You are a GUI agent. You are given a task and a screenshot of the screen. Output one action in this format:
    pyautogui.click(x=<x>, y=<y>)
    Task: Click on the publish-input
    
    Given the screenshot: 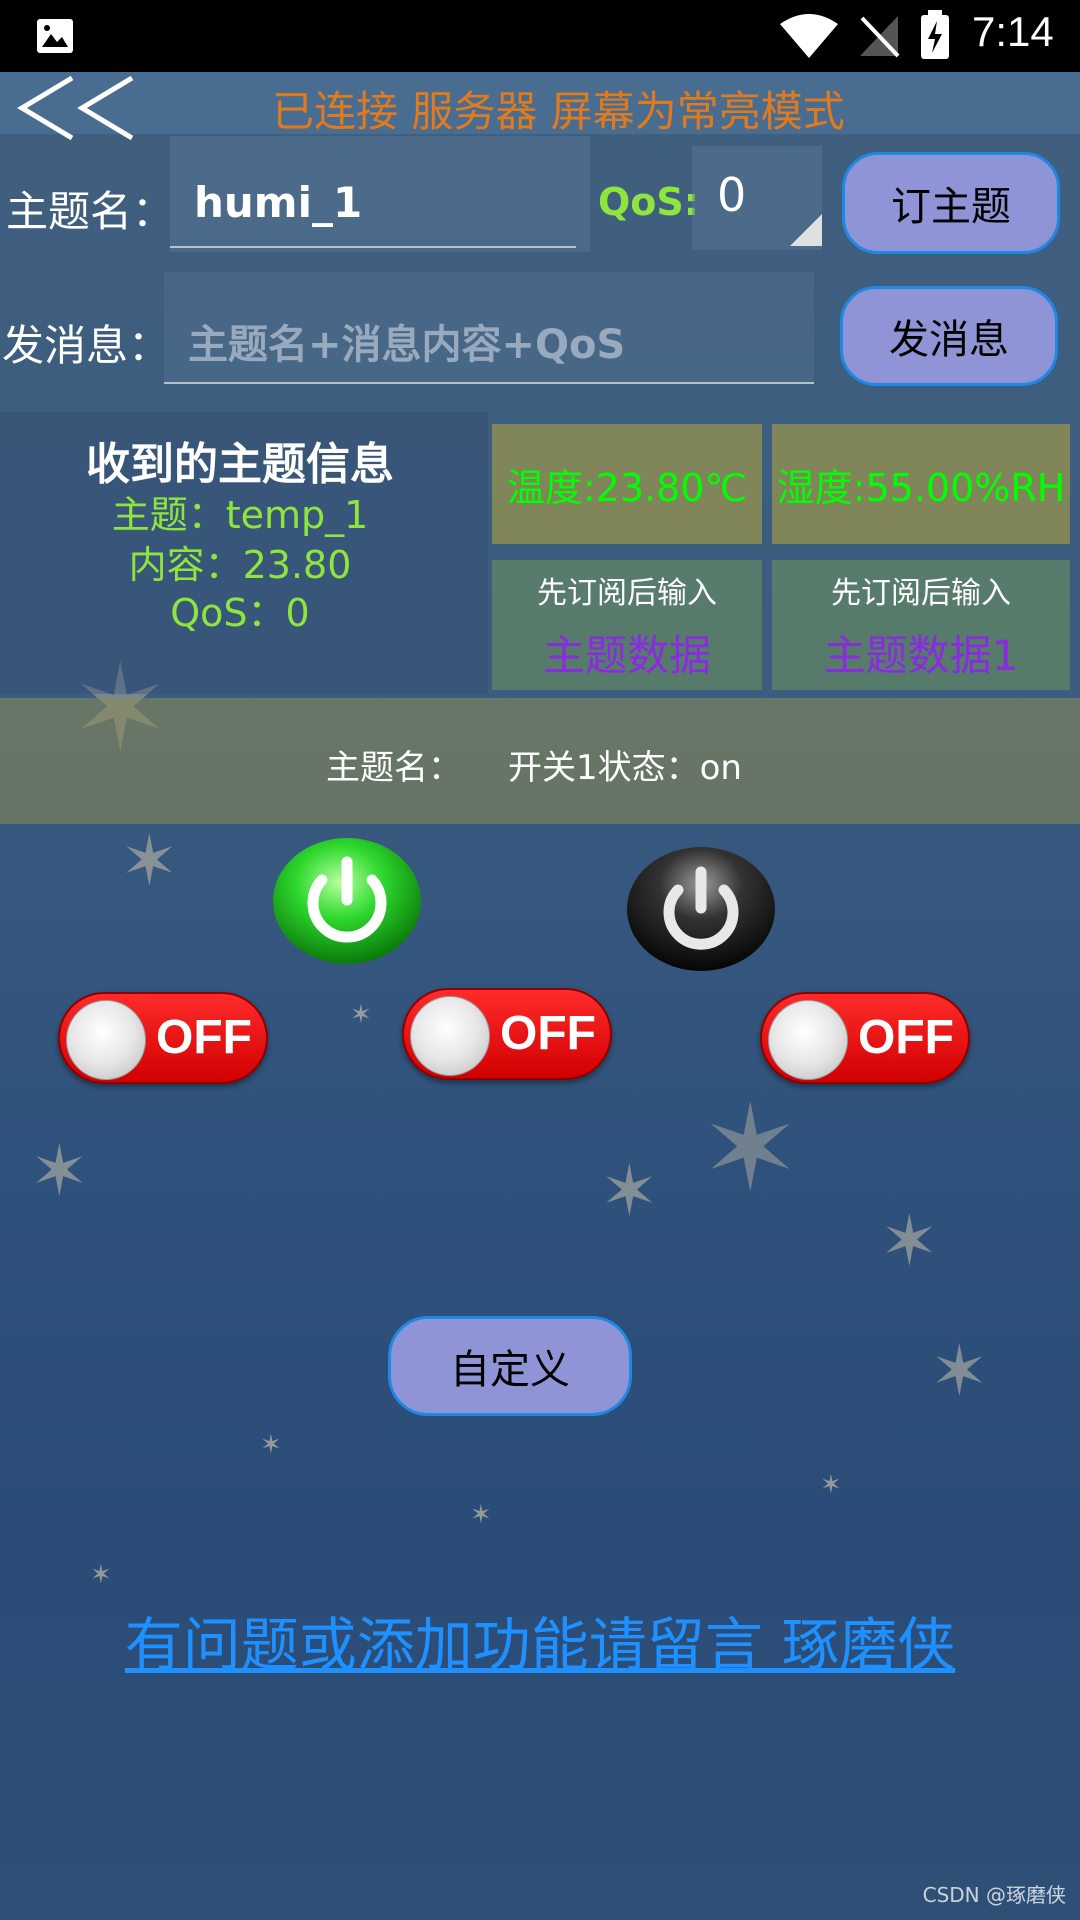 What is the action you would take?
    pyautogui.click(x=489, y=346)
    